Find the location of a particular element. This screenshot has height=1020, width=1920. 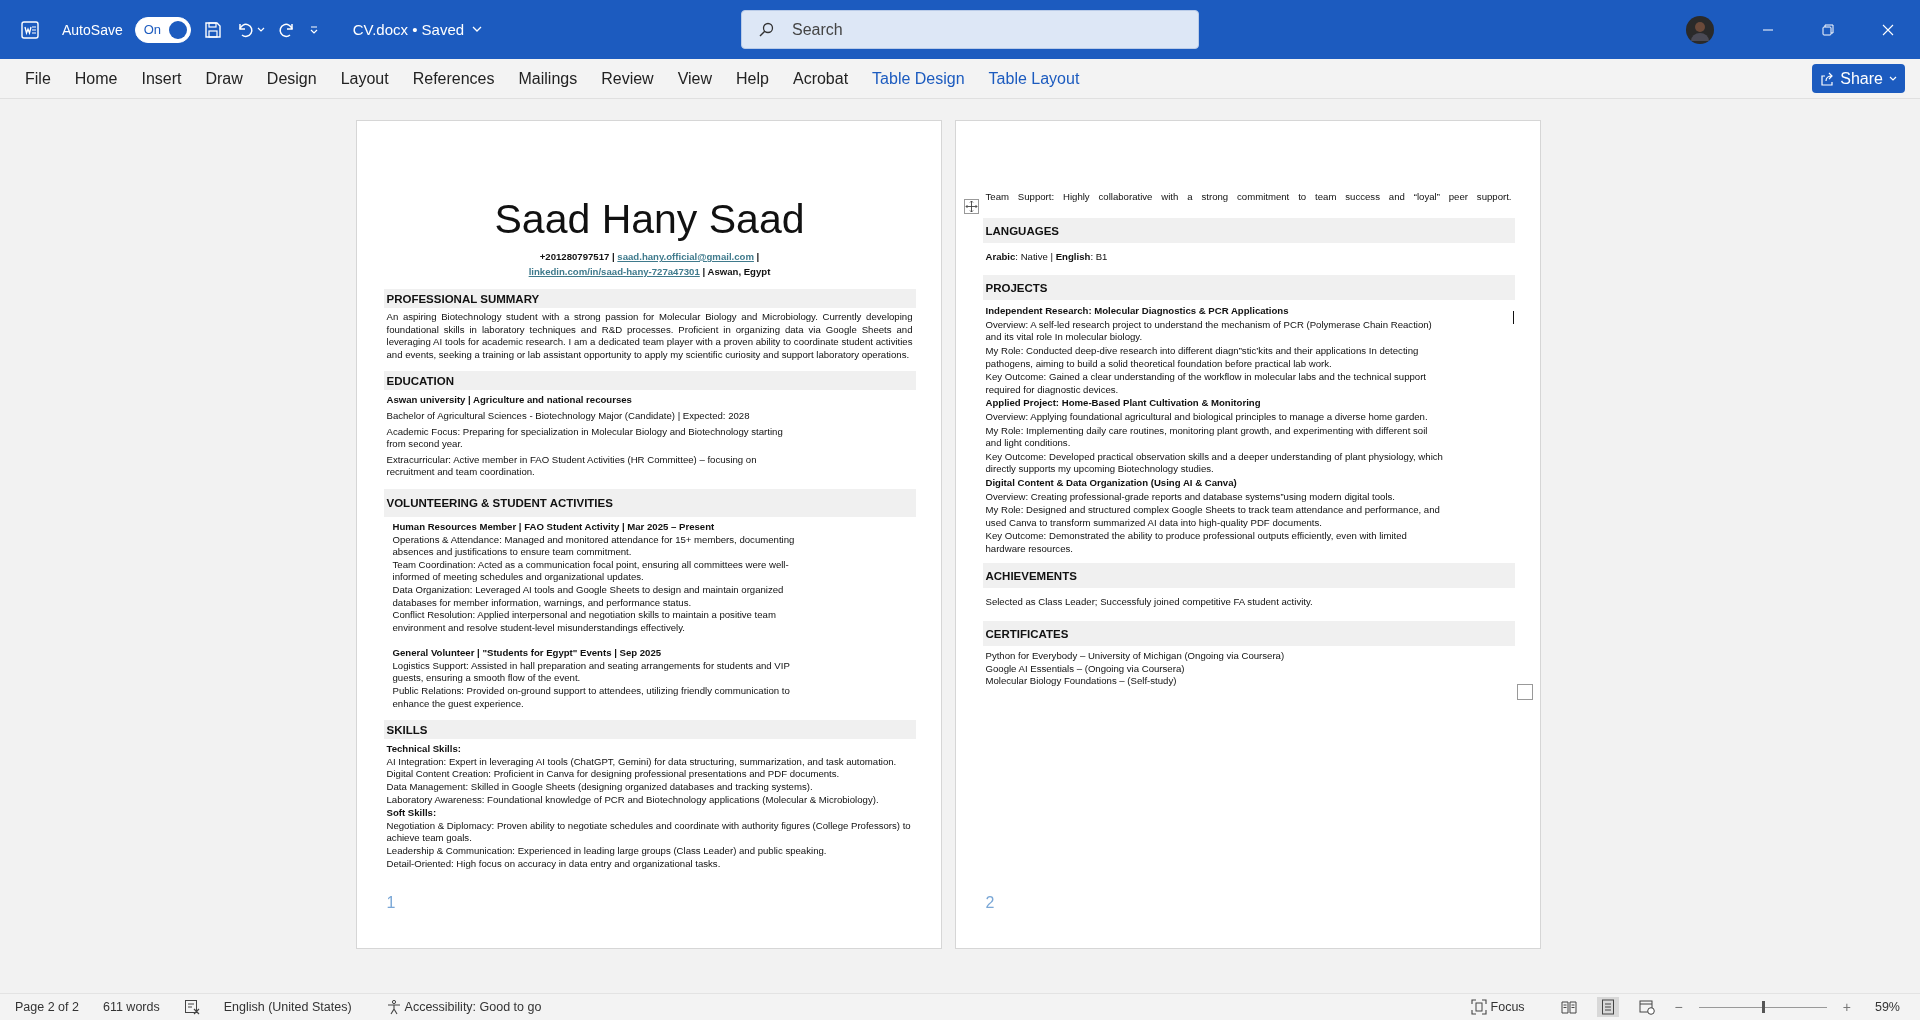

customize-caret-icon is located at coordinates (313, 29).